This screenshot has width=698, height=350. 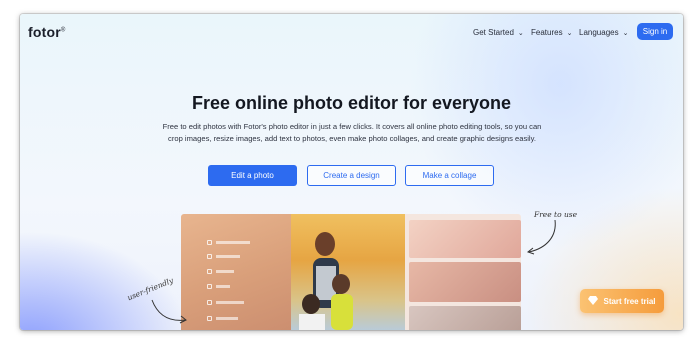 What do you see at coordinates (63, 30) in the screenshot?
I see `registered-mark: ®` at bounding box center [63, 30].